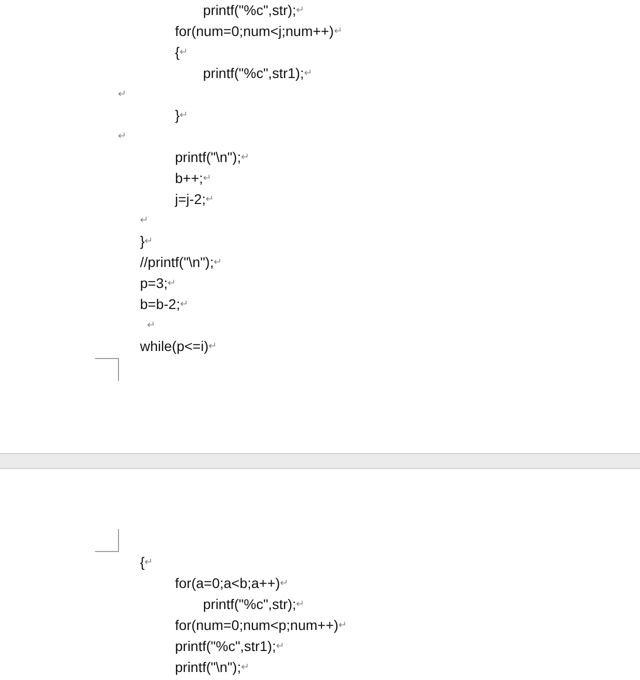  Describe the element at coordinates (190, 199) in the screenshot. I see `code-line: j=j-2;` at that location.